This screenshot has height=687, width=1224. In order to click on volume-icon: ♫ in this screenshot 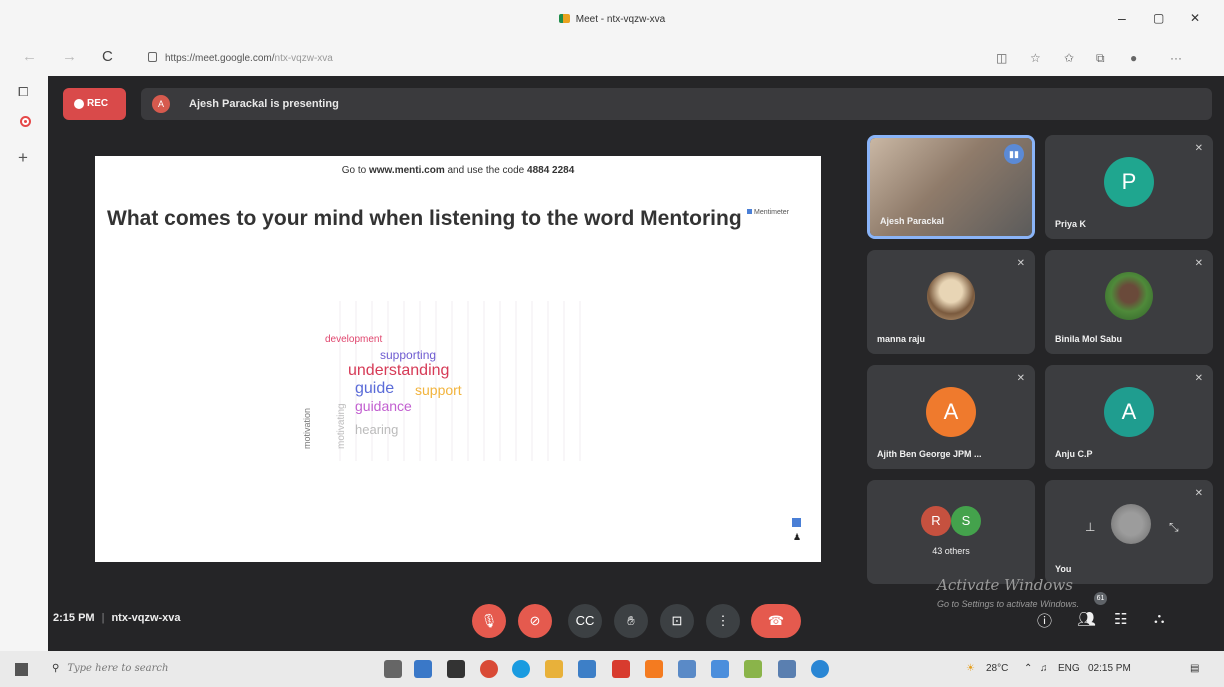, I will do `click(1044, 668)`.